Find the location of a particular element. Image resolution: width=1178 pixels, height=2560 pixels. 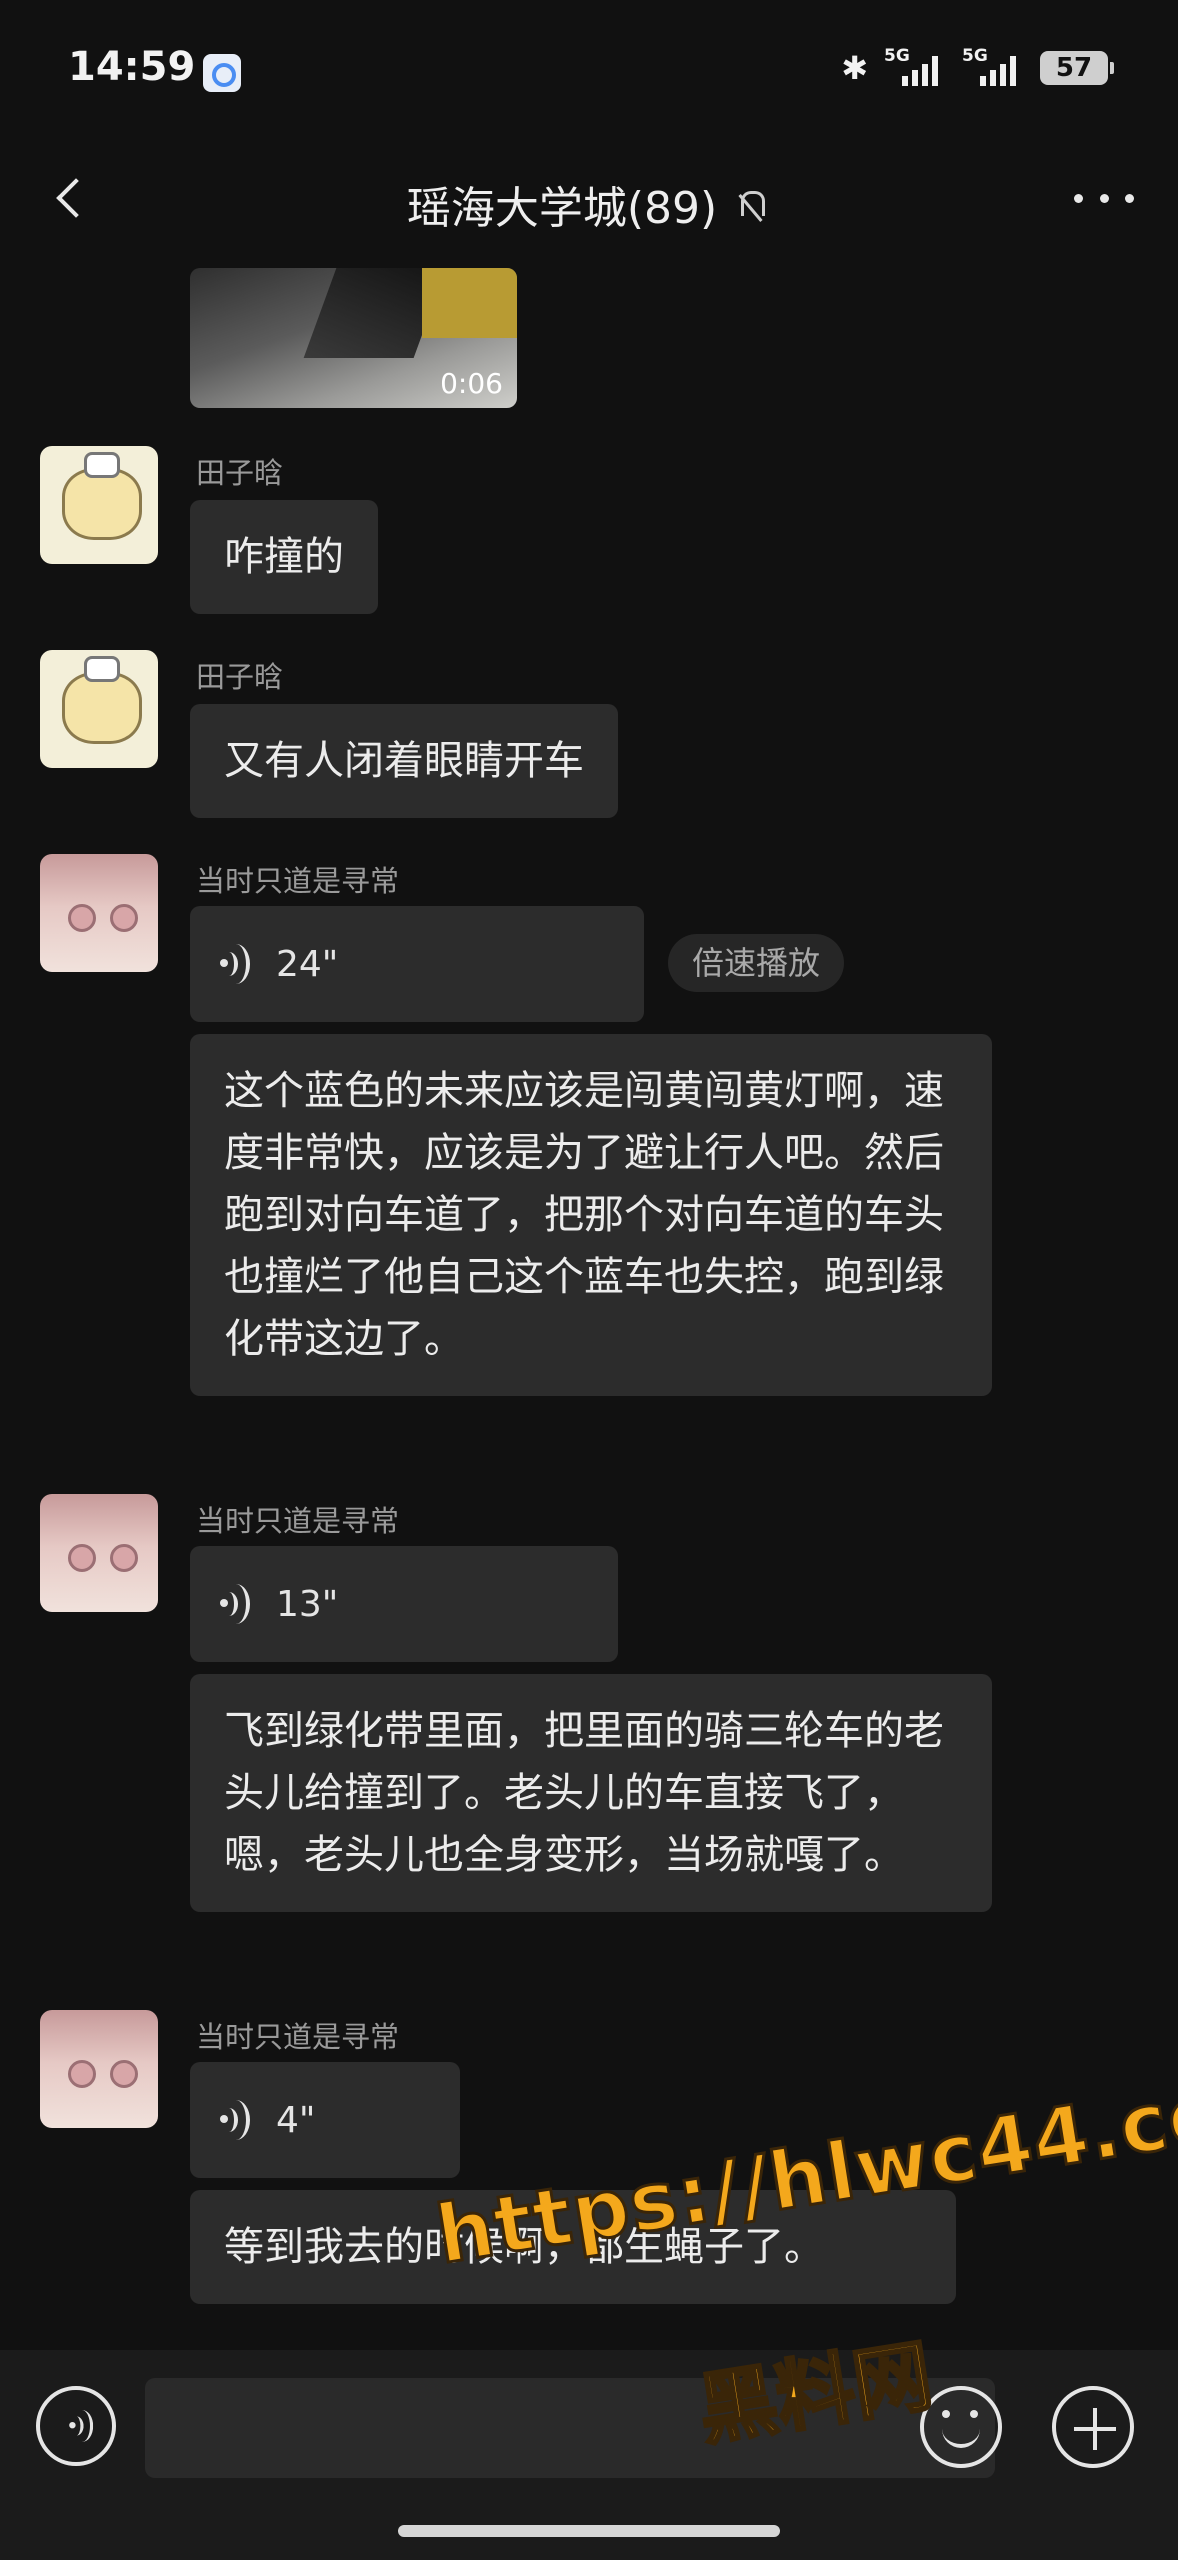

chat-title: 瑶海大学城(89) is located at coordinates (562, 208).